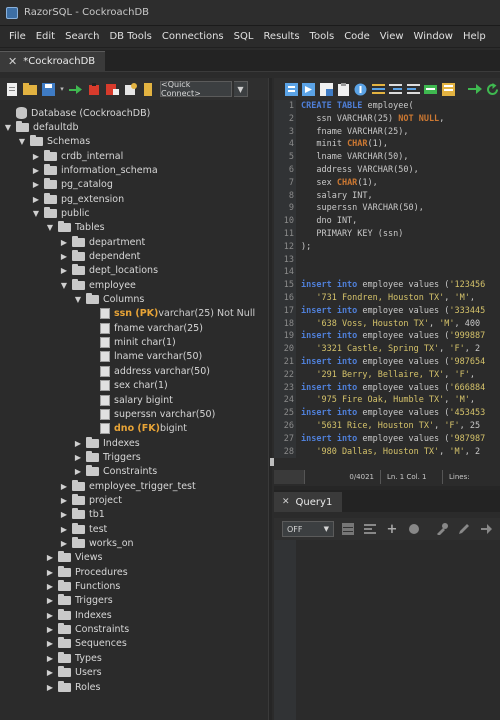 This screenshot has width=500, height=720. Describe the element at coordinates (76, 89) in the screenshot. I see `connect-icon` at that location.